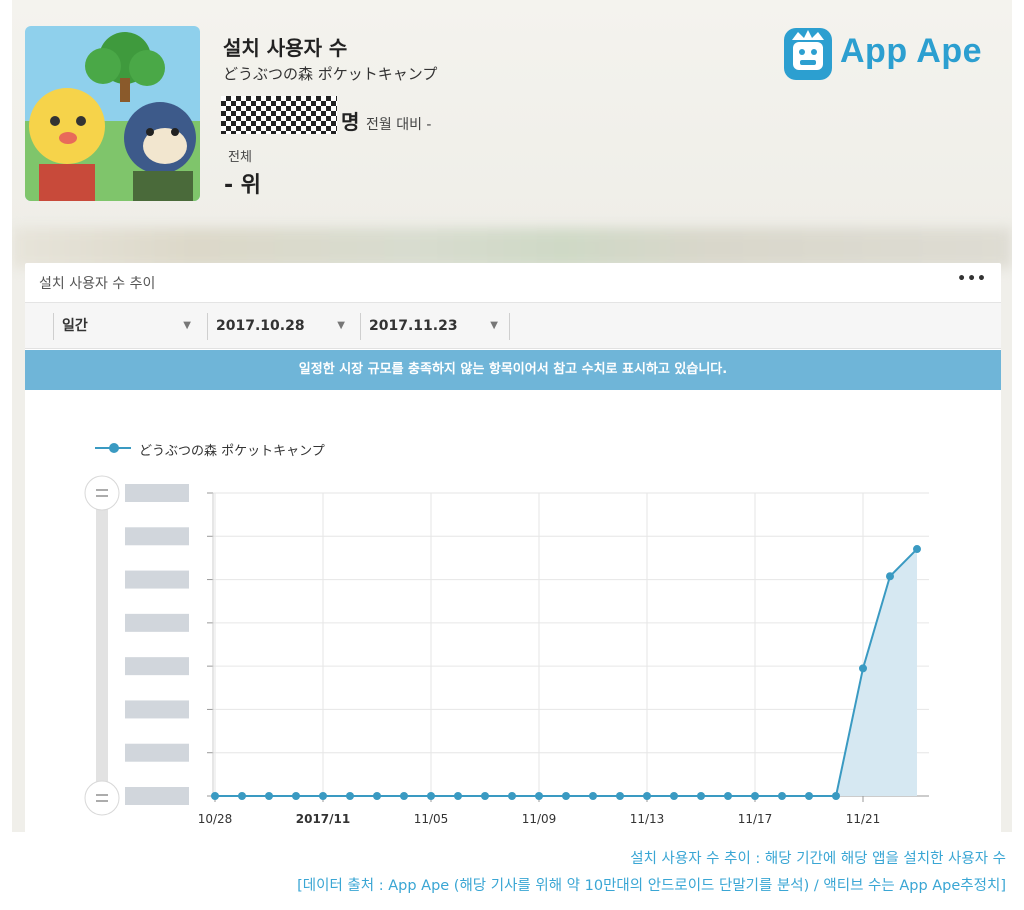 The image size is (1024, 910). What do you see at coordinates (808, 54) in the screenshot?
I see `app-ape-logo-icon` at bounding box center [808, 54].